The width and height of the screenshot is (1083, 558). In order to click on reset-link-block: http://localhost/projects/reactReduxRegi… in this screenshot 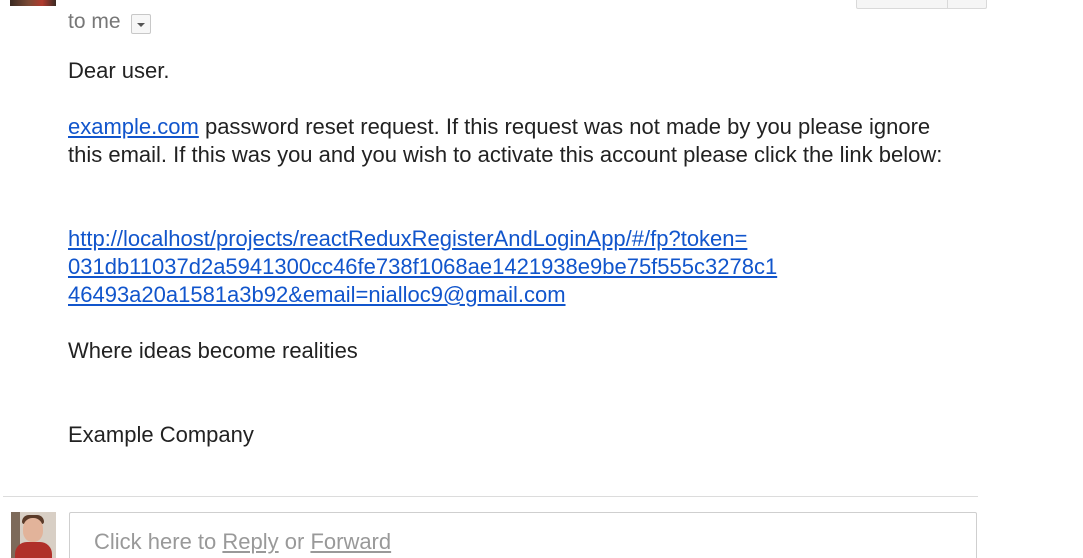, I will do `click(508, 267)`.